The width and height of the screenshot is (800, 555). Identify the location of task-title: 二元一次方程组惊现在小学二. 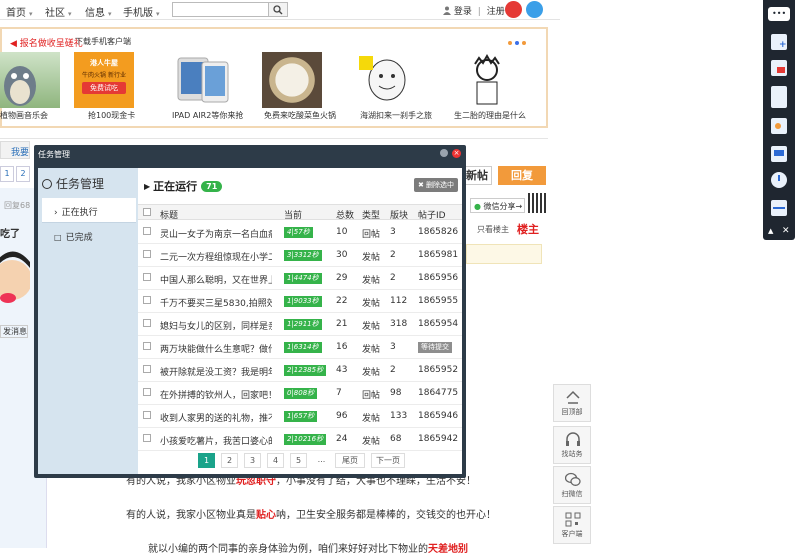
(216, 256).